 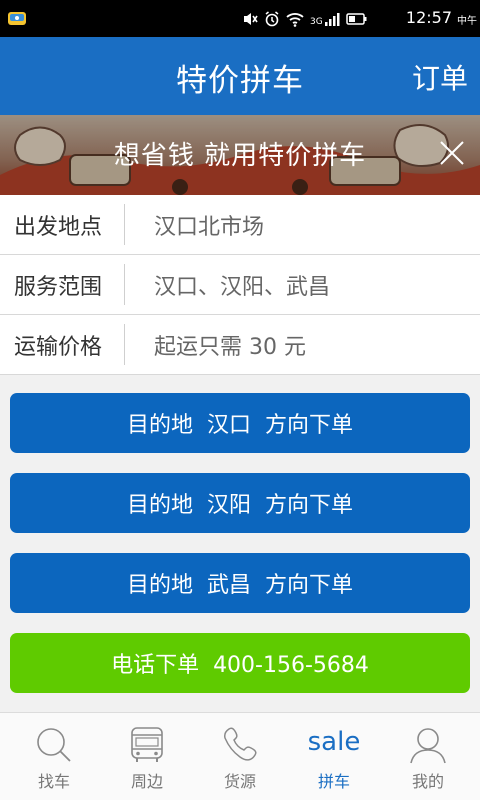 I want to click on alarm-icon, so click(x=272, y=19).